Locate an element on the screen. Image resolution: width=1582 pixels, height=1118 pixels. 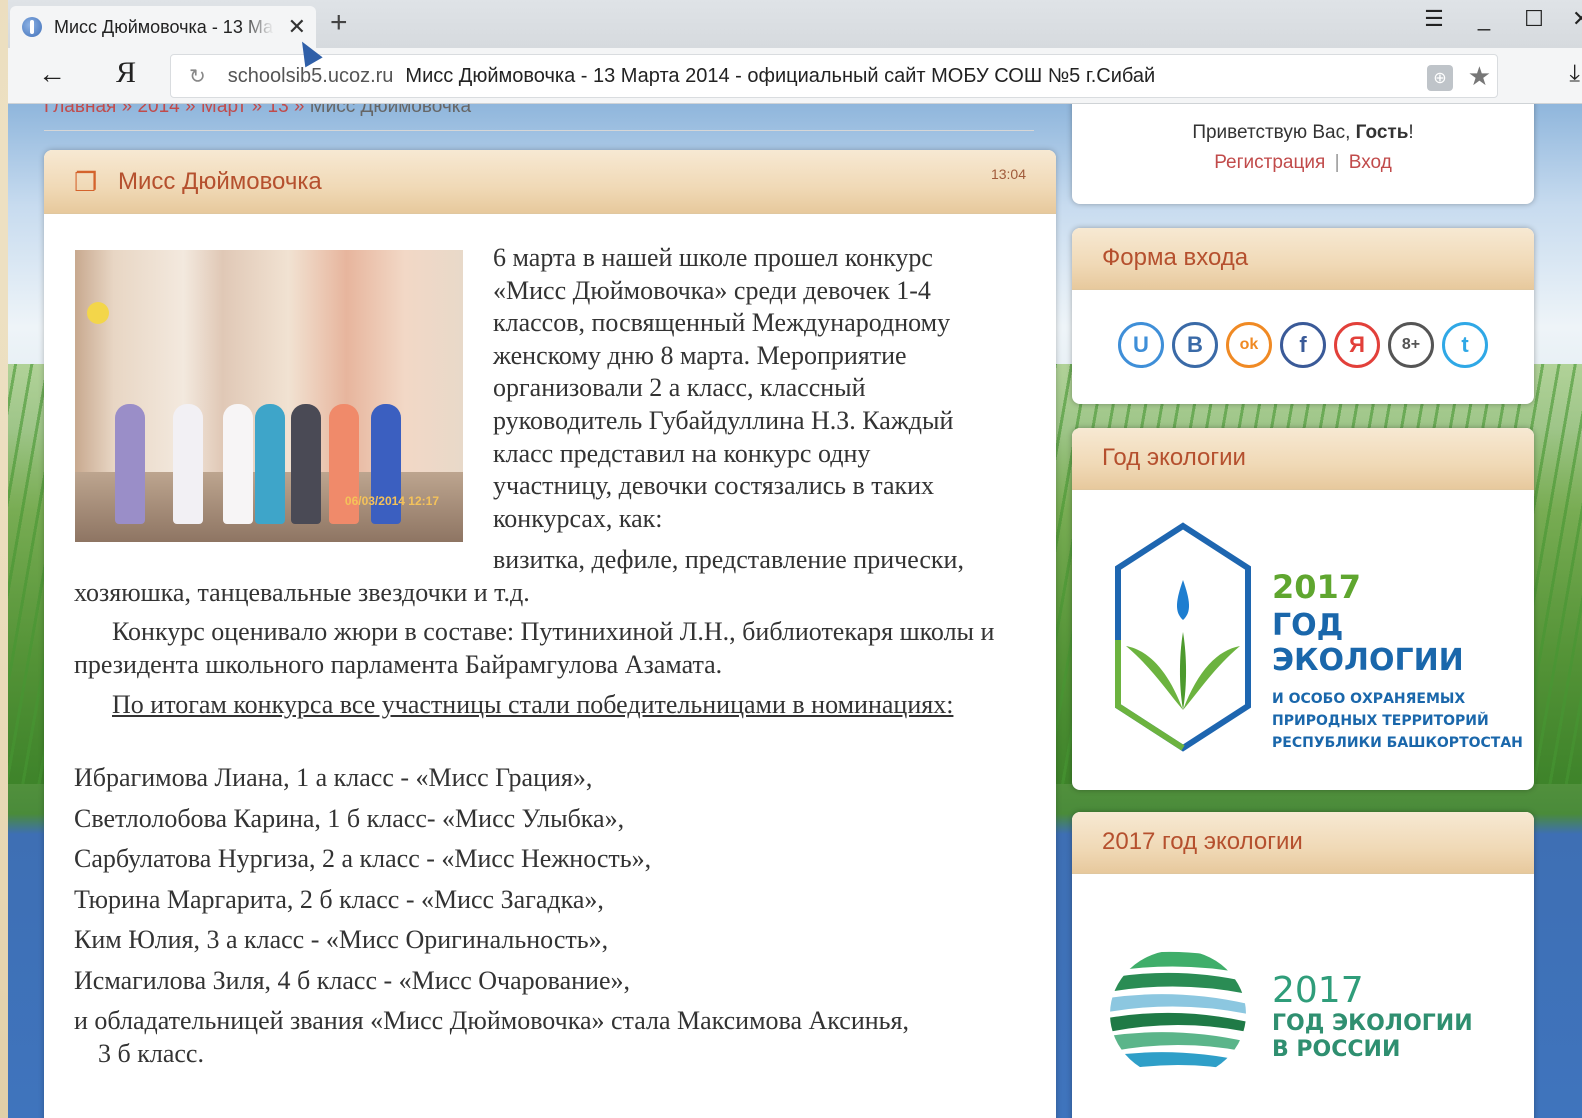
greeting-text: Приветствую Вас, Гость! is located at coordinates (1303, 133).